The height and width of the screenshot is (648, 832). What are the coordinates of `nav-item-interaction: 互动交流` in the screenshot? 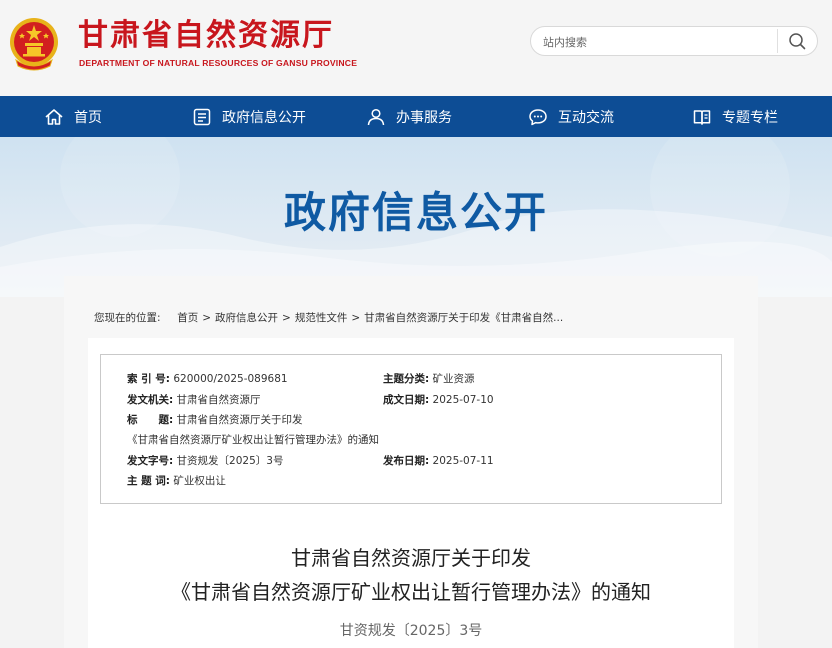 It's located at (571, 116).